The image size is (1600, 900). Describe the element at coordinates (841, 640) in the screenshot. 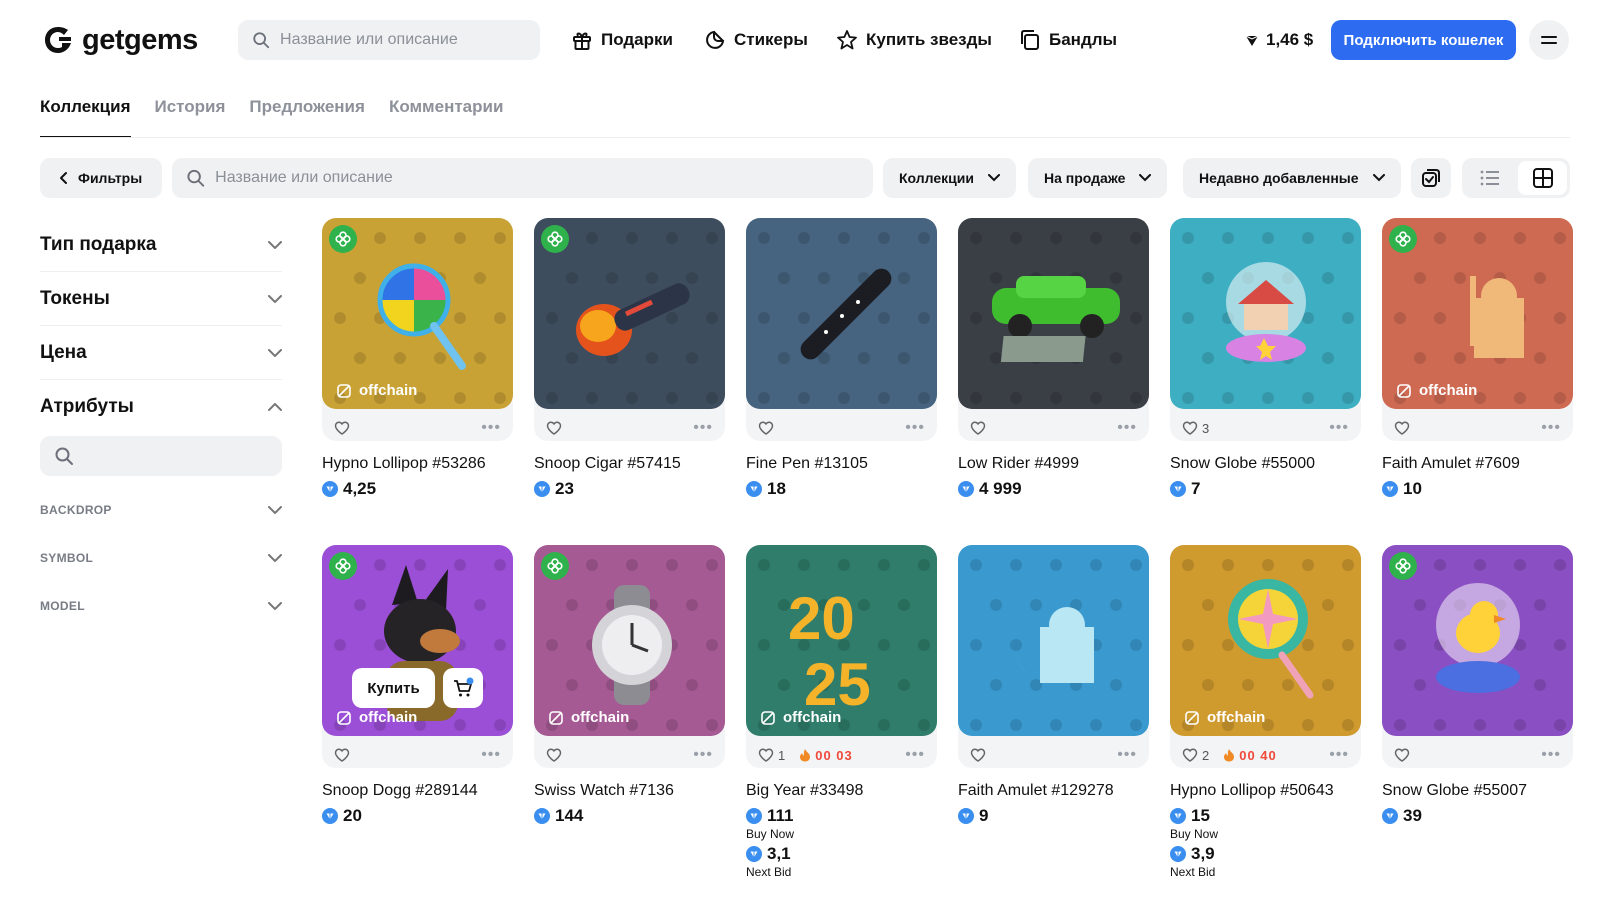

I see `gift-image: 20 25 offchain` at that location.